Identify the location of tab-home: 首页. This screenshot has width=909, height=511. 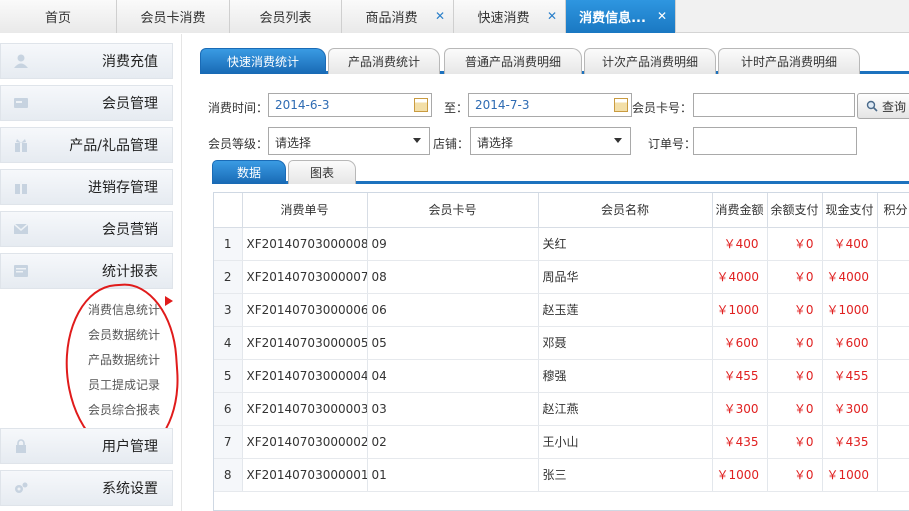
(58, 16).